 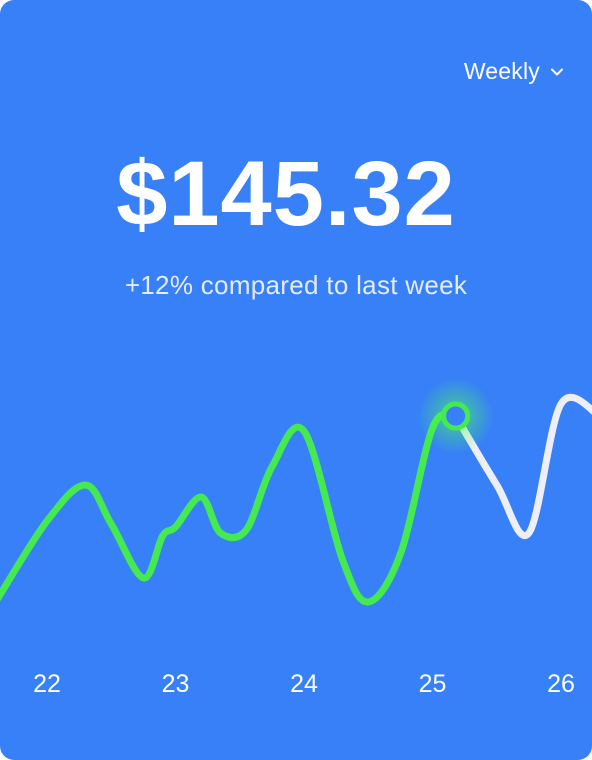 I want to click on x-tick-label: 25, so click(x=433, y=684).